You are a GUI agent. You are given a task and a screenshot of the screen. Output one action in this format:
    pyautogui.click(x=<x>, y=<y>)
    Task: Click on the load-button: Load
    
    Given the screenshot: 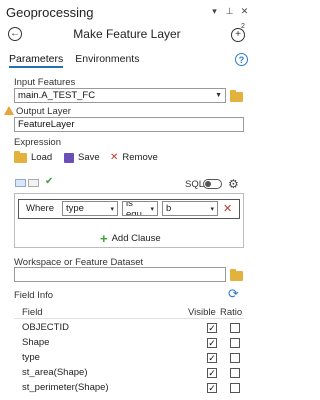 What is the action you would take?
    pyautogui.click(x=33, y=156)
    